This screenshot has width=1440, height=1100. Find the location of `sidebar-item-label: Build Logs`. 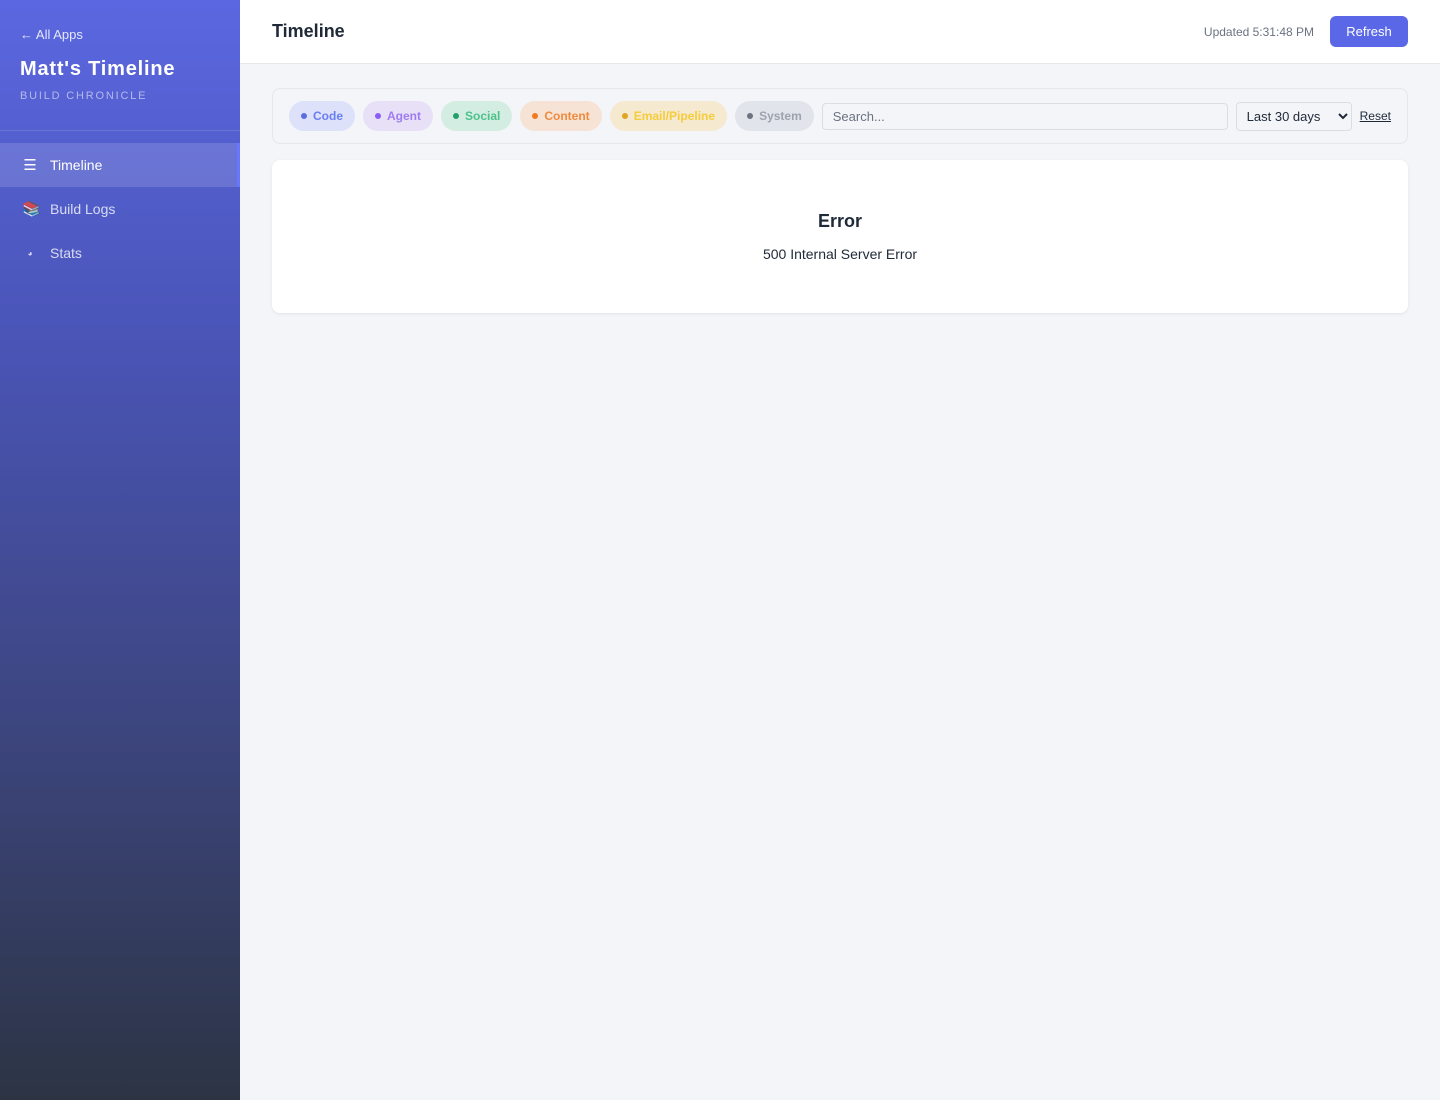

sidebar-item-label: Build Logs is located at coordinates (83, 209).